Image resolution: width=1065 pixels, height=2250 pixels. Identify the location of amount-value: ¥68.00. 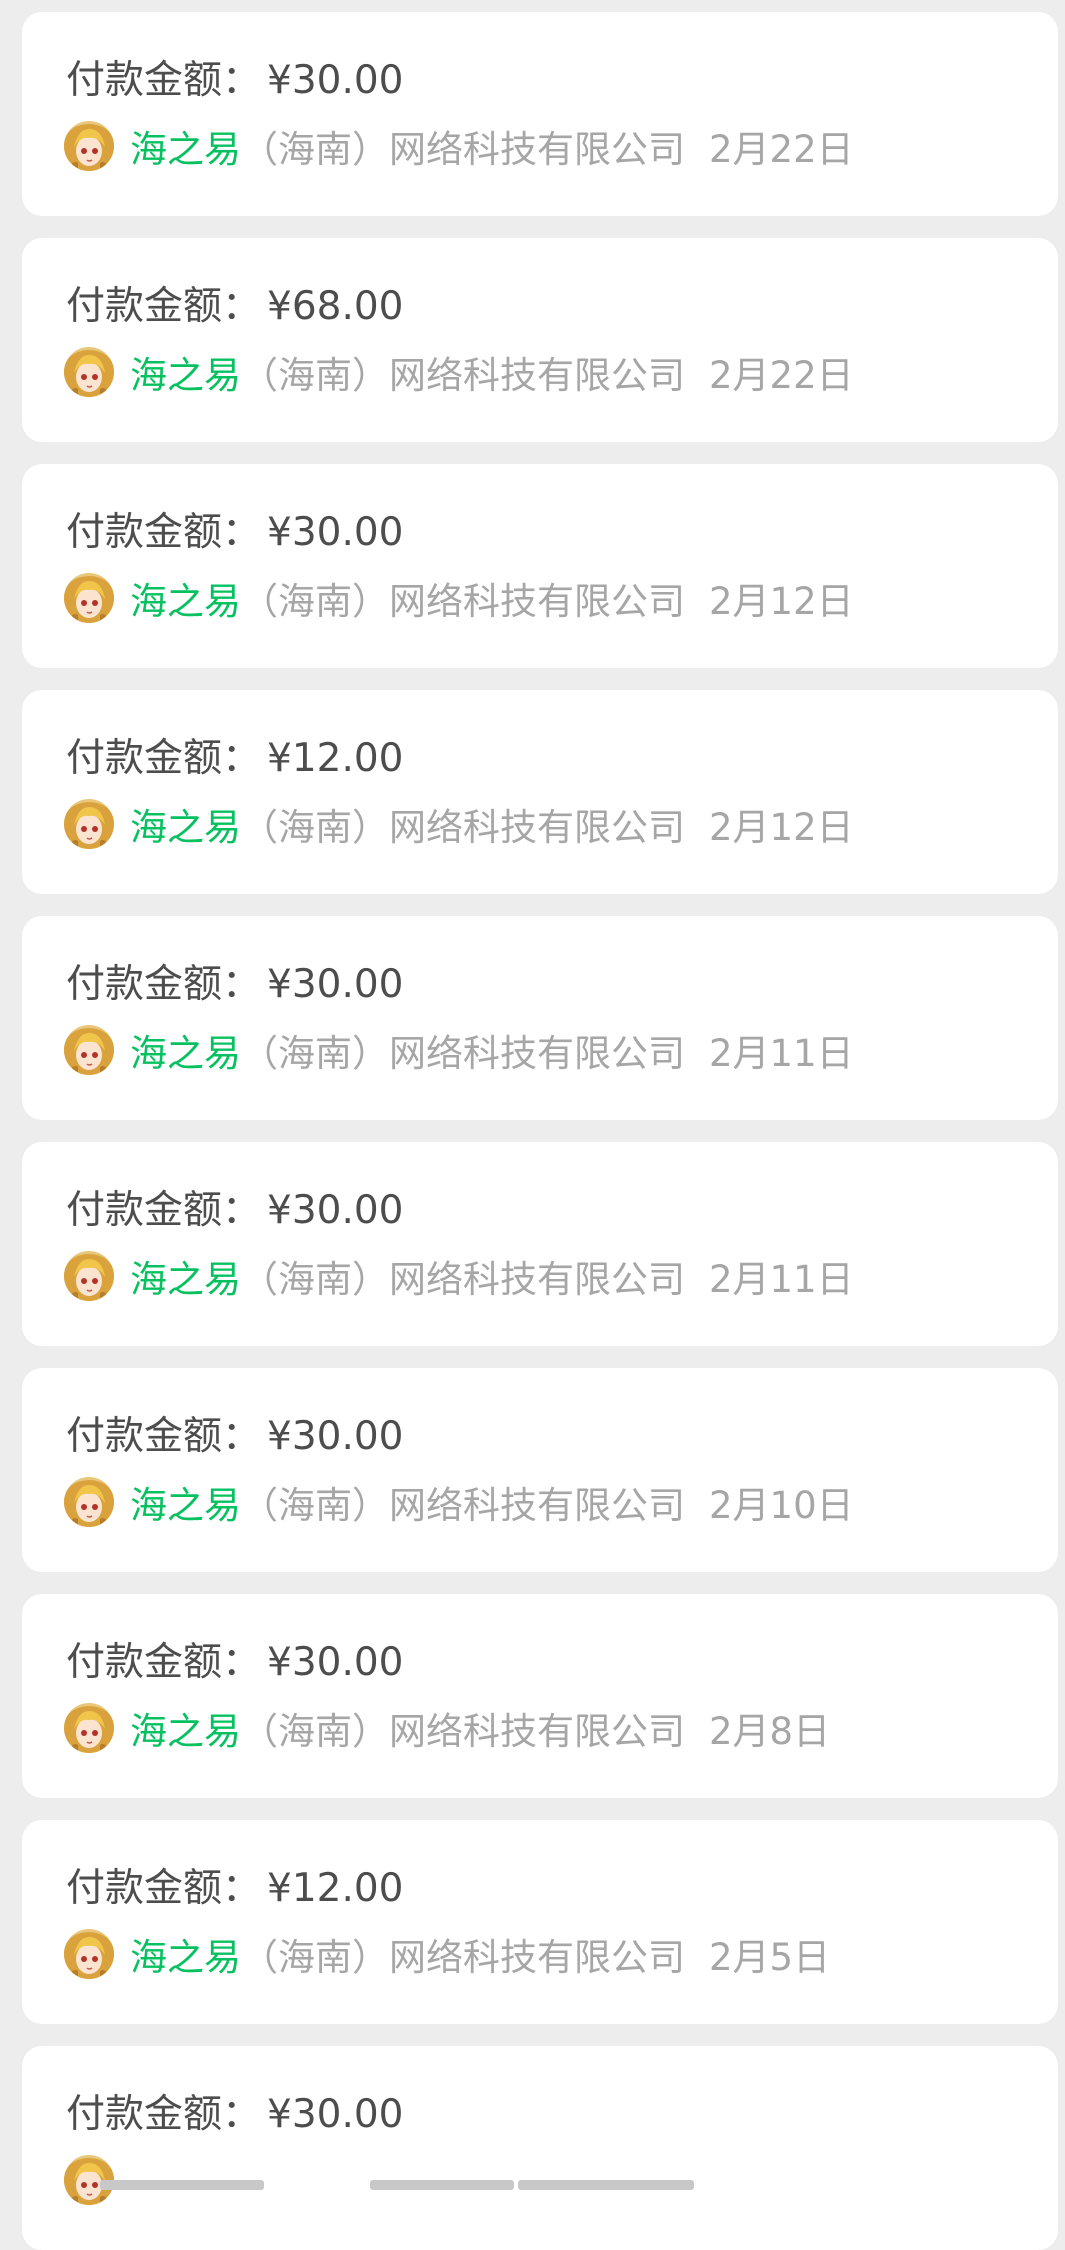
(335, 306).